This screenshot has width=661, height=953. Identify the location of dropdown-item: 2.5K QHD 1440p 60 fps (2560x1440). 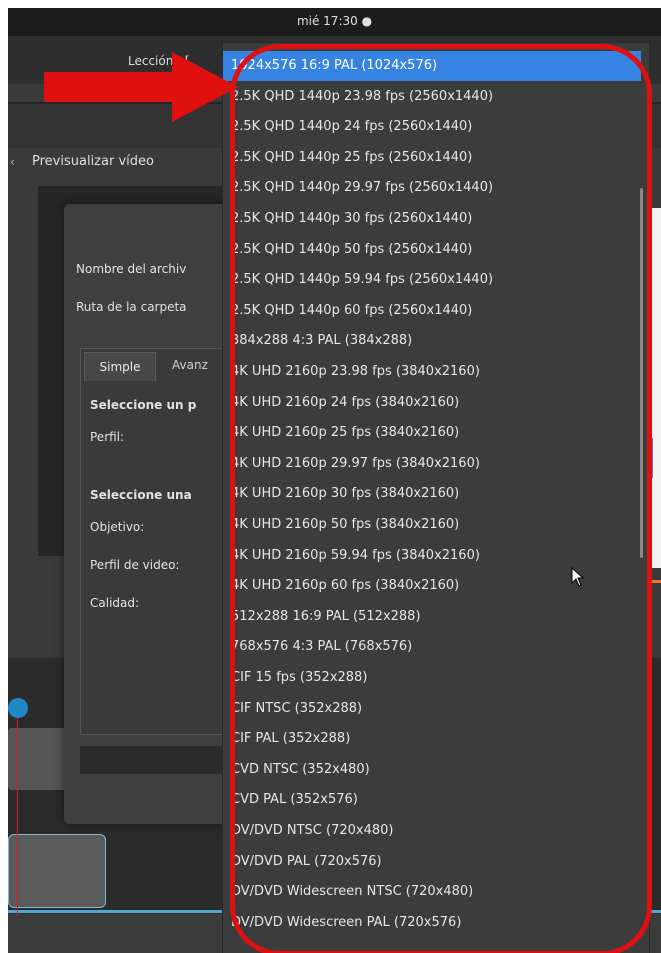
(432, 311).